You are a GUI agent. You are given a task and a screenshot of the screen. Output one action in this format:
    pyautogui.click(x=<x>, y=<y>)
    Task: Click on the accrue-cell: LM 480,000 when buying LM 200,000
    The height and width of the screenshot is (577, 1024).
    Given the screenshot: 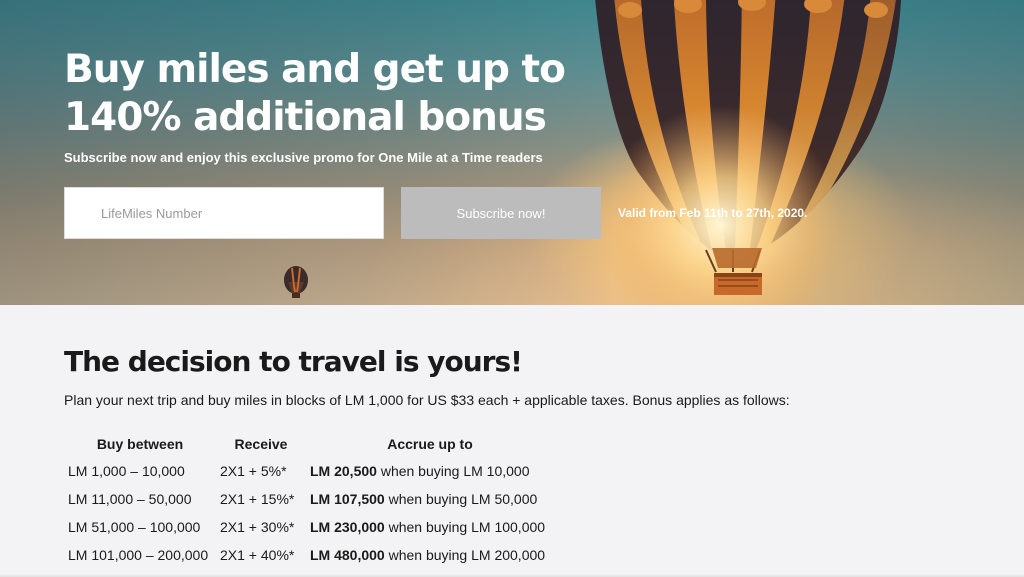 What is the action you would take?
    pyautogui.click(x=430, y=555)
    